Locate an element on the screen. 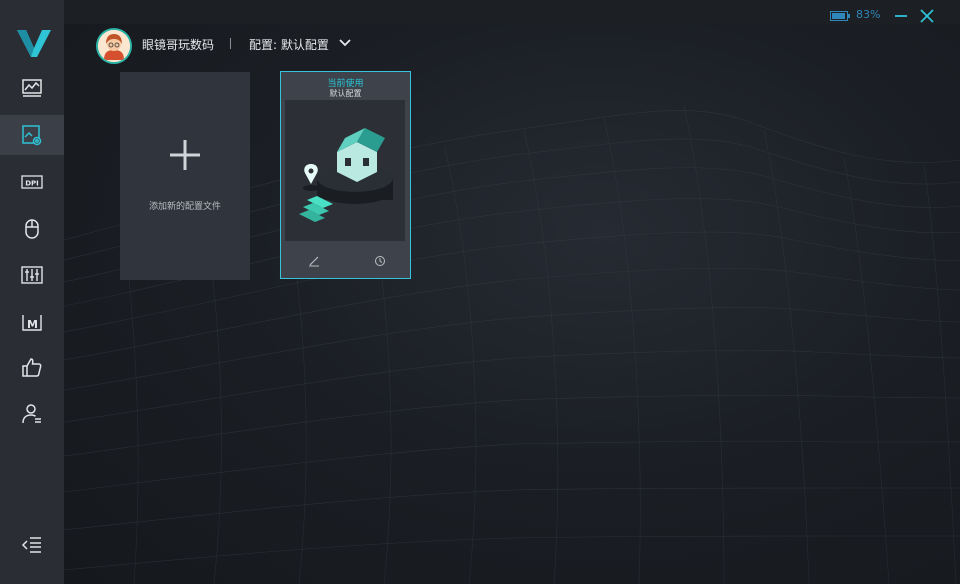 The width and height of the screenshot is (960, 584). edit-pen-icon is located at coordinates (314, 261).